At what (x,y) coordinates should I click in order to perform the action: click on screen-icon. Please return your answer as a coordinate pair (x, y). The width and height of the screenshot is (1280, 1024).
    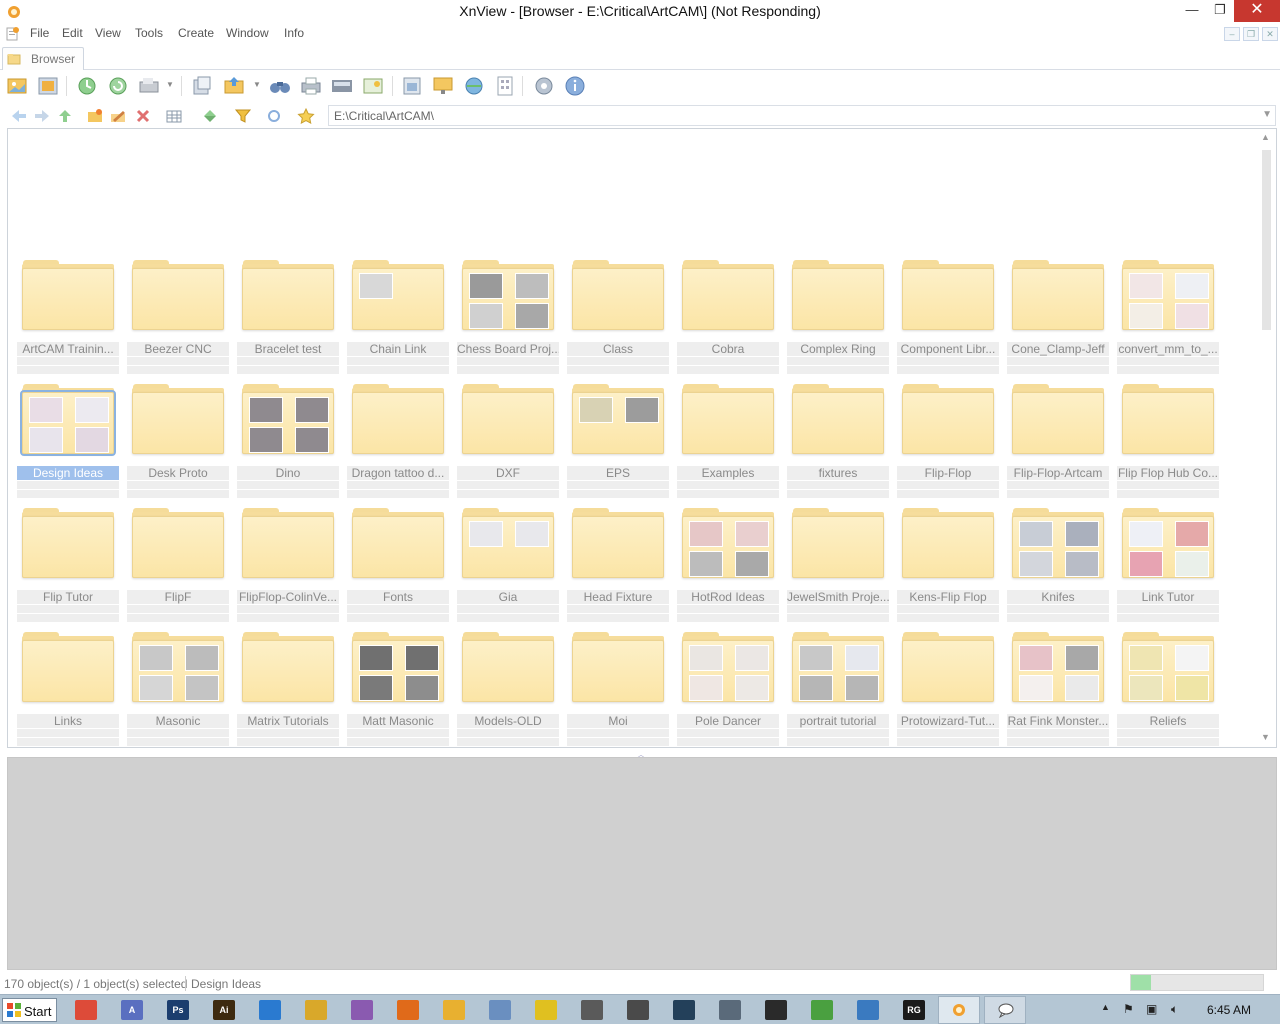
    Looking at the image, I should click on (868, 1010).